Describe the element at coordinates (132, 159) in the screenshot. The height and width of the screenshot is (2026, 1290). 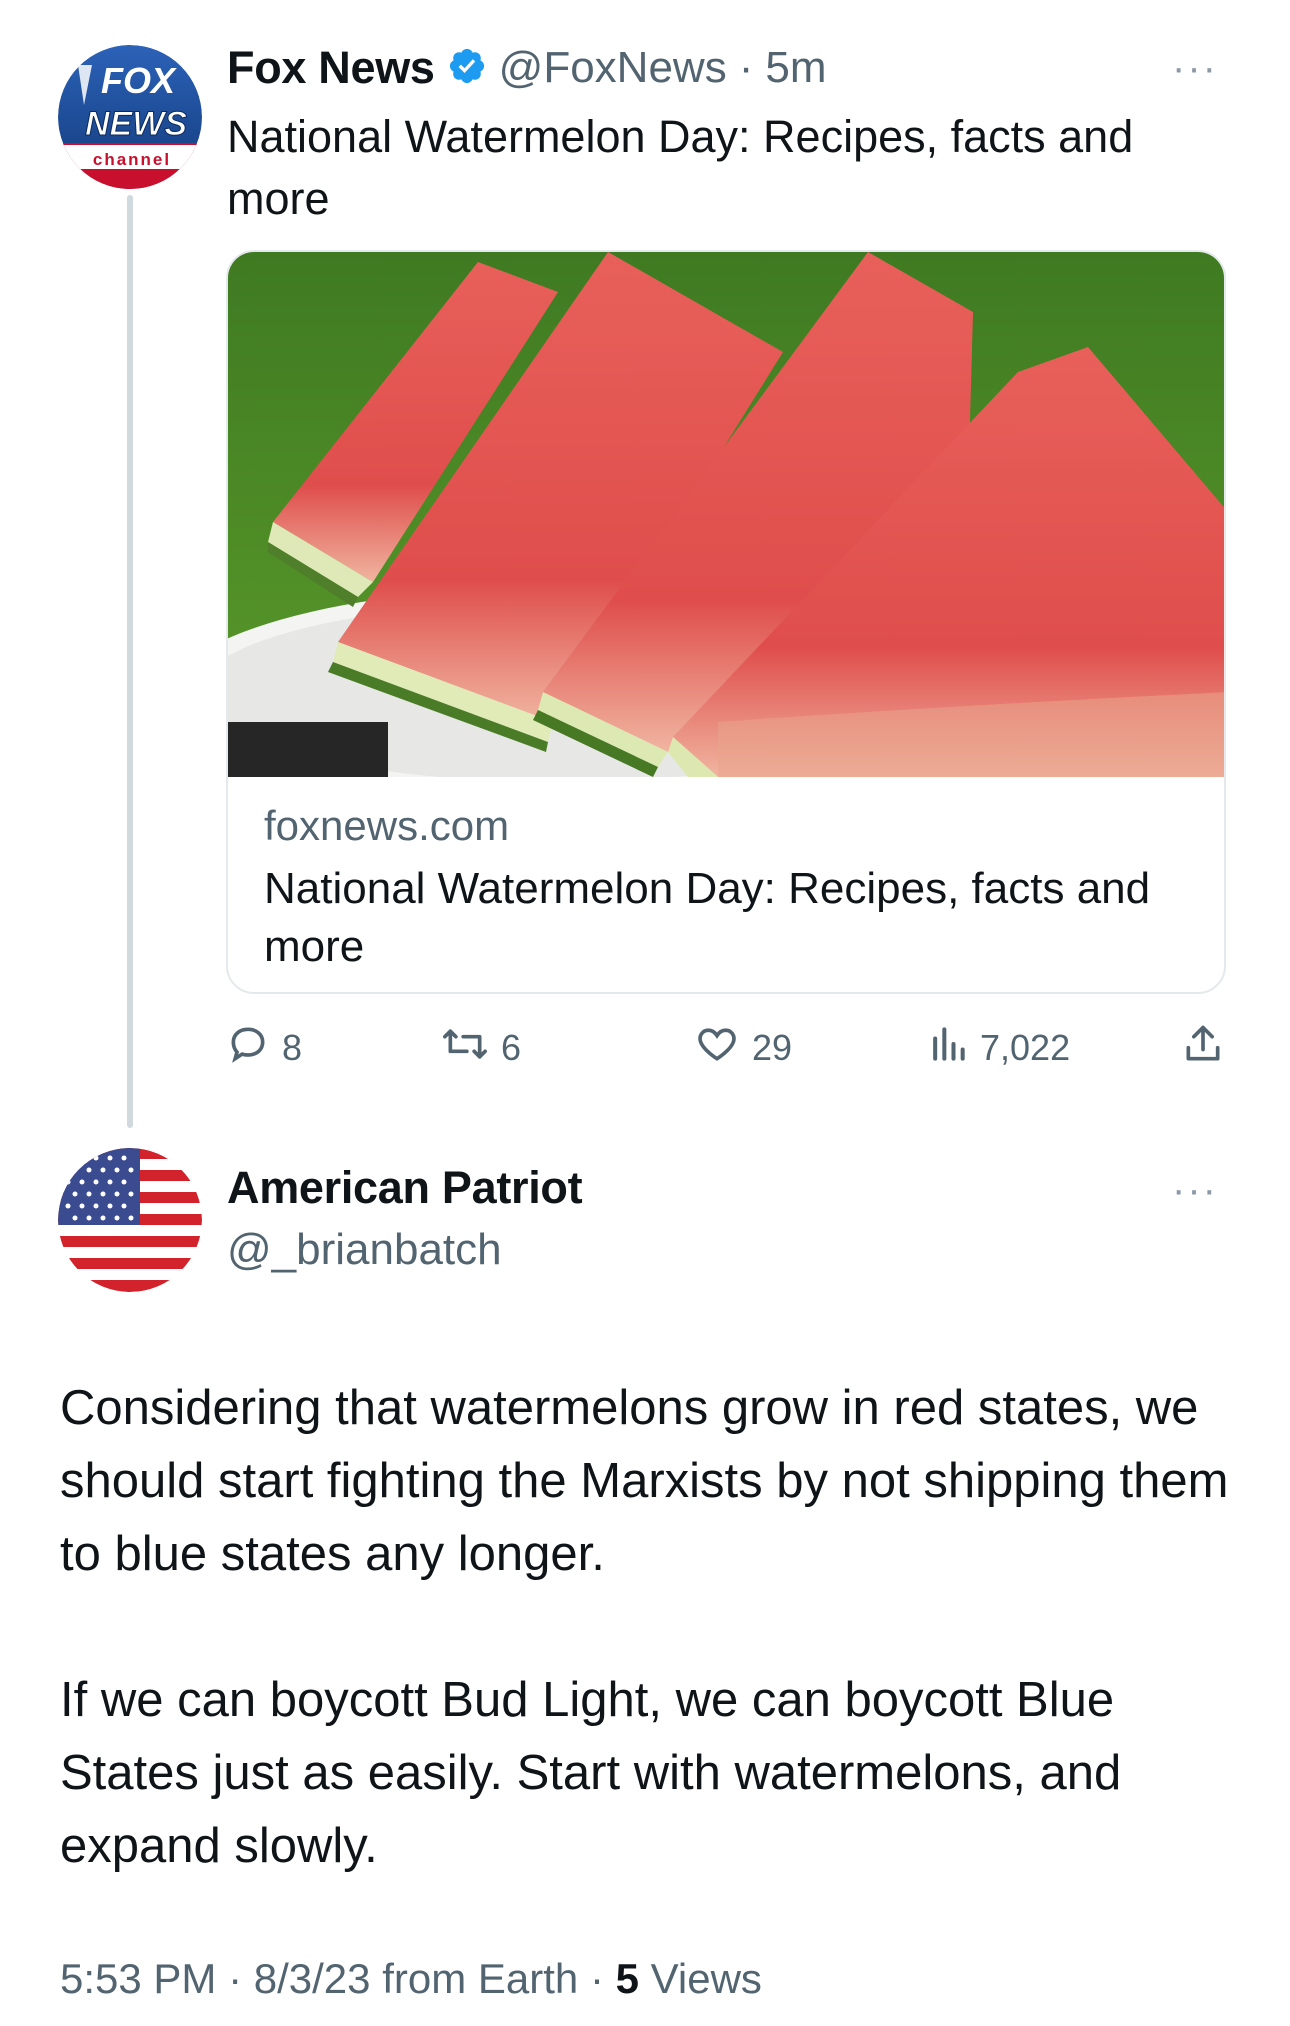
I see `svg-text: channel` at that location.